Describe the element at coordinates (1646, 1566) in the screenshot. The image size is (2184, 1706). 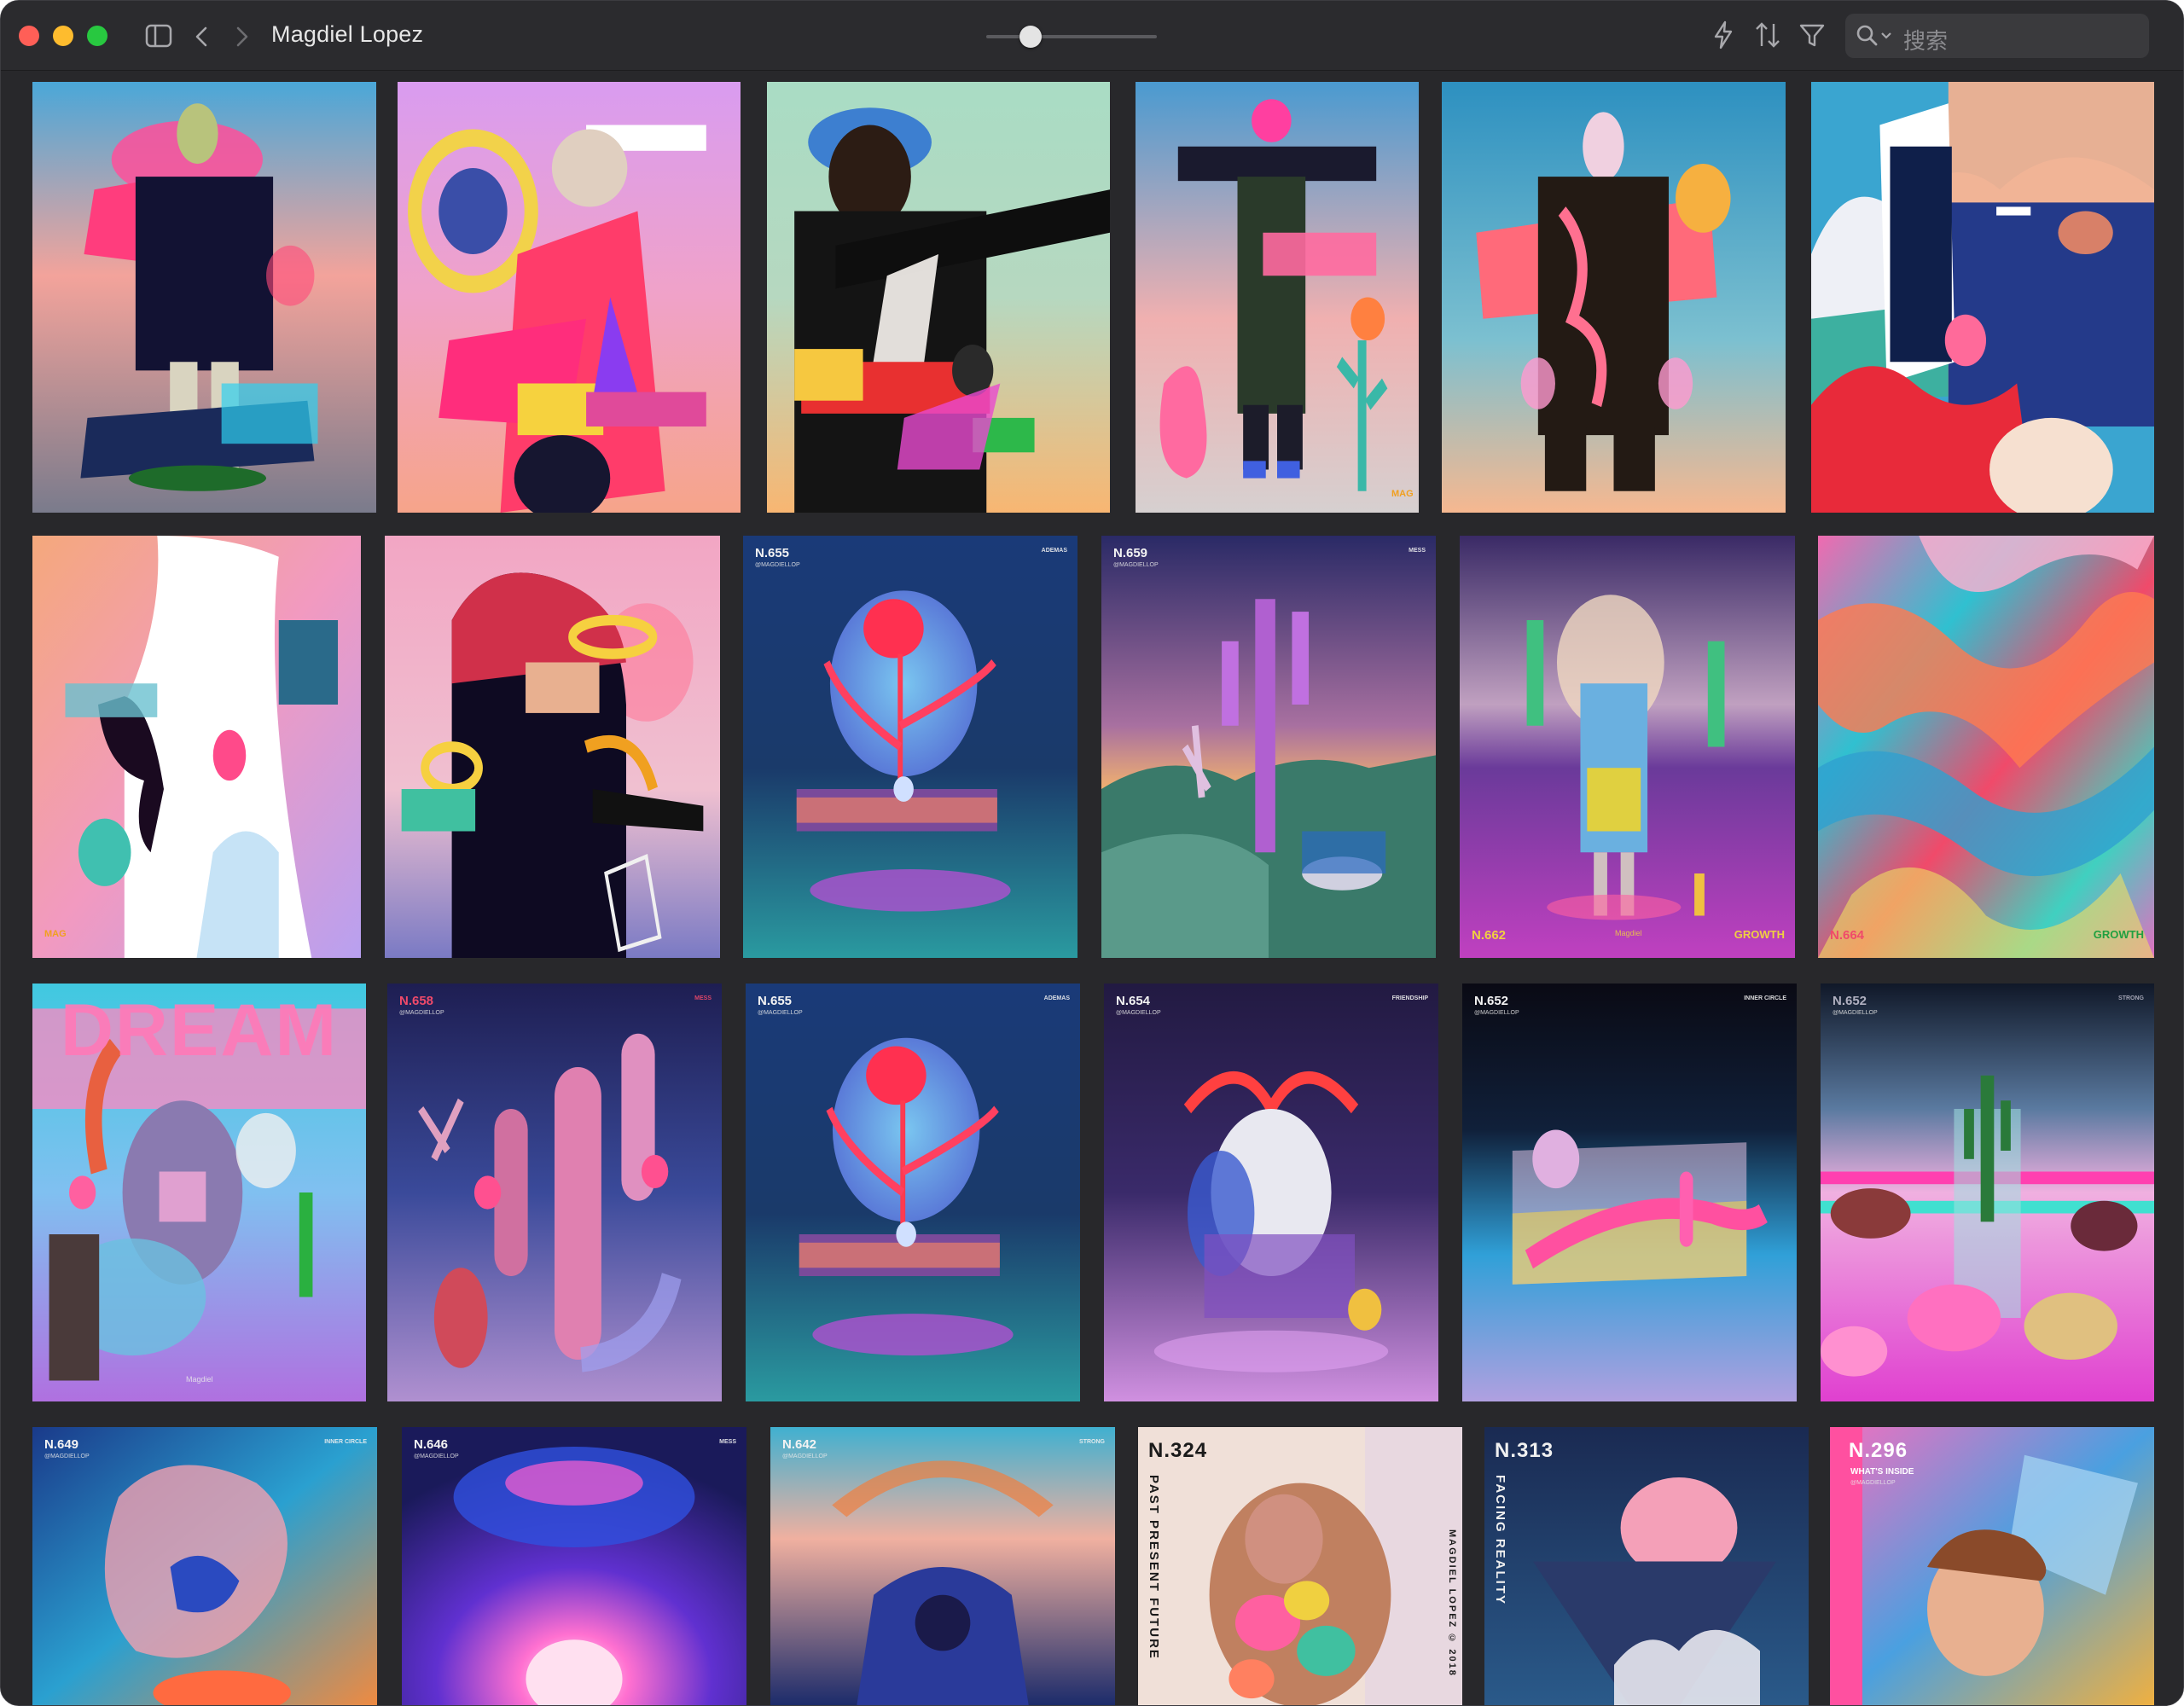
I see `artwork-thumbnail: N.313 FACING REALITY` at that location.